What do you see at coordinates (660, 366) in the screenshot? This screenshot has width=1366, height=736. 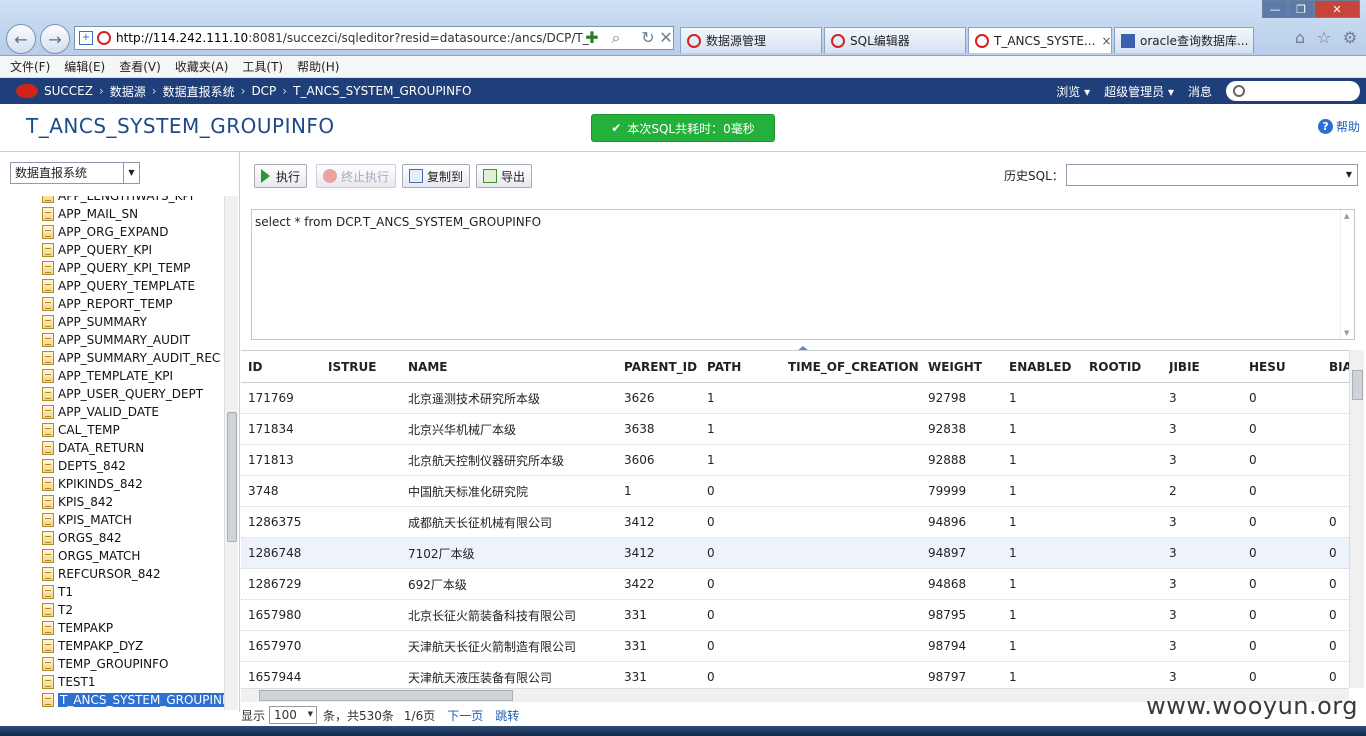 I see `column-header-parent-id: PARENT_ID` at bounding box center [660, 366].